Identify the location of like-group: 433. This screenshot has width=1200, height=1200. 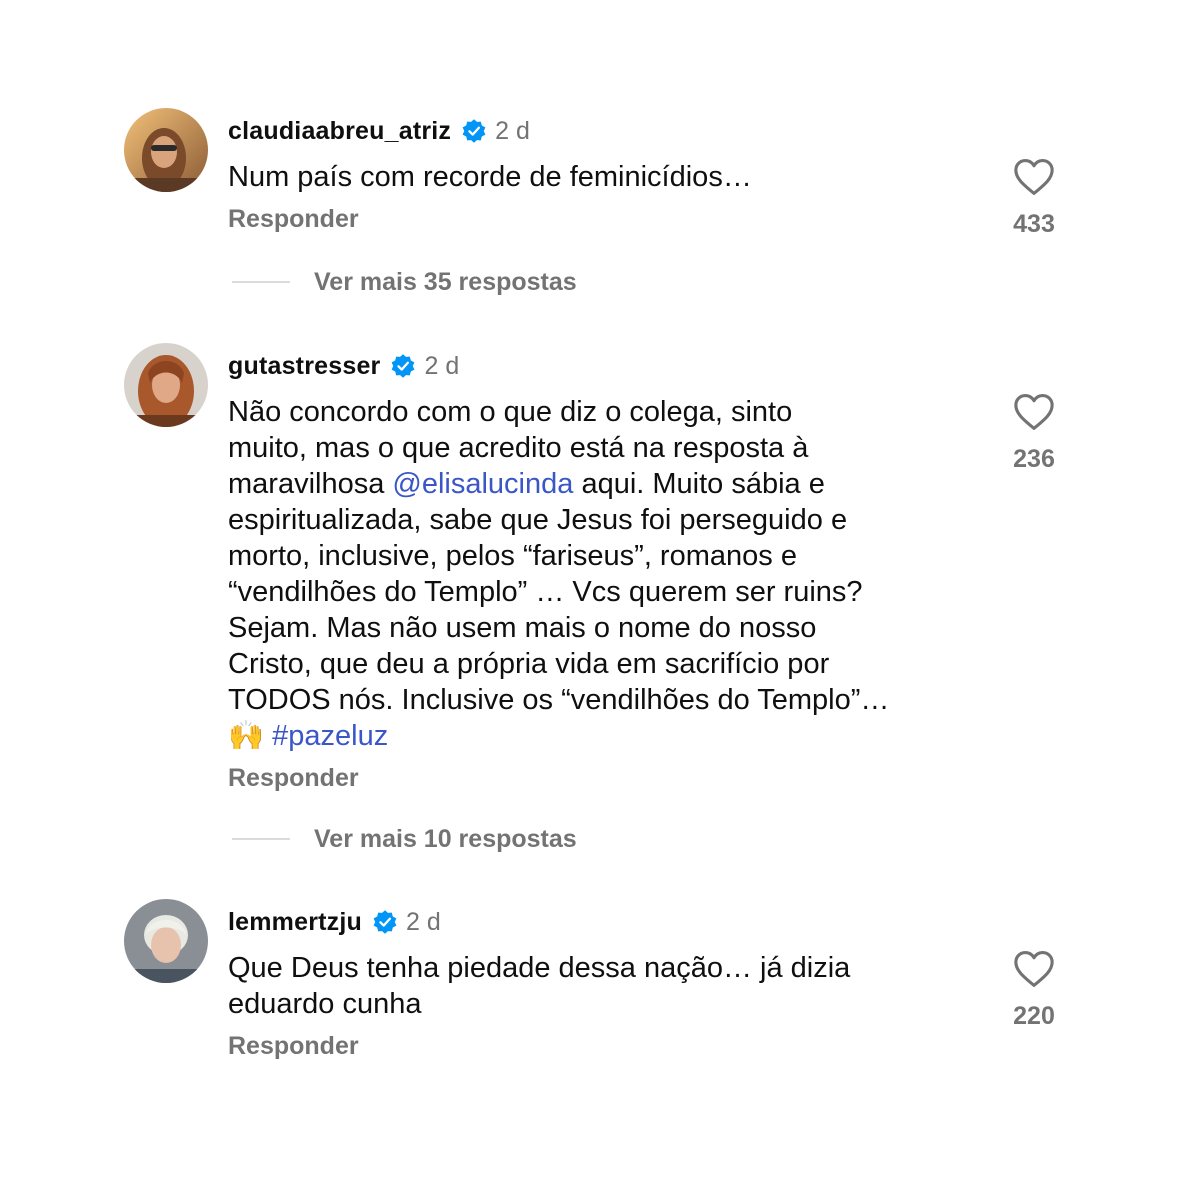
(1034, 198).